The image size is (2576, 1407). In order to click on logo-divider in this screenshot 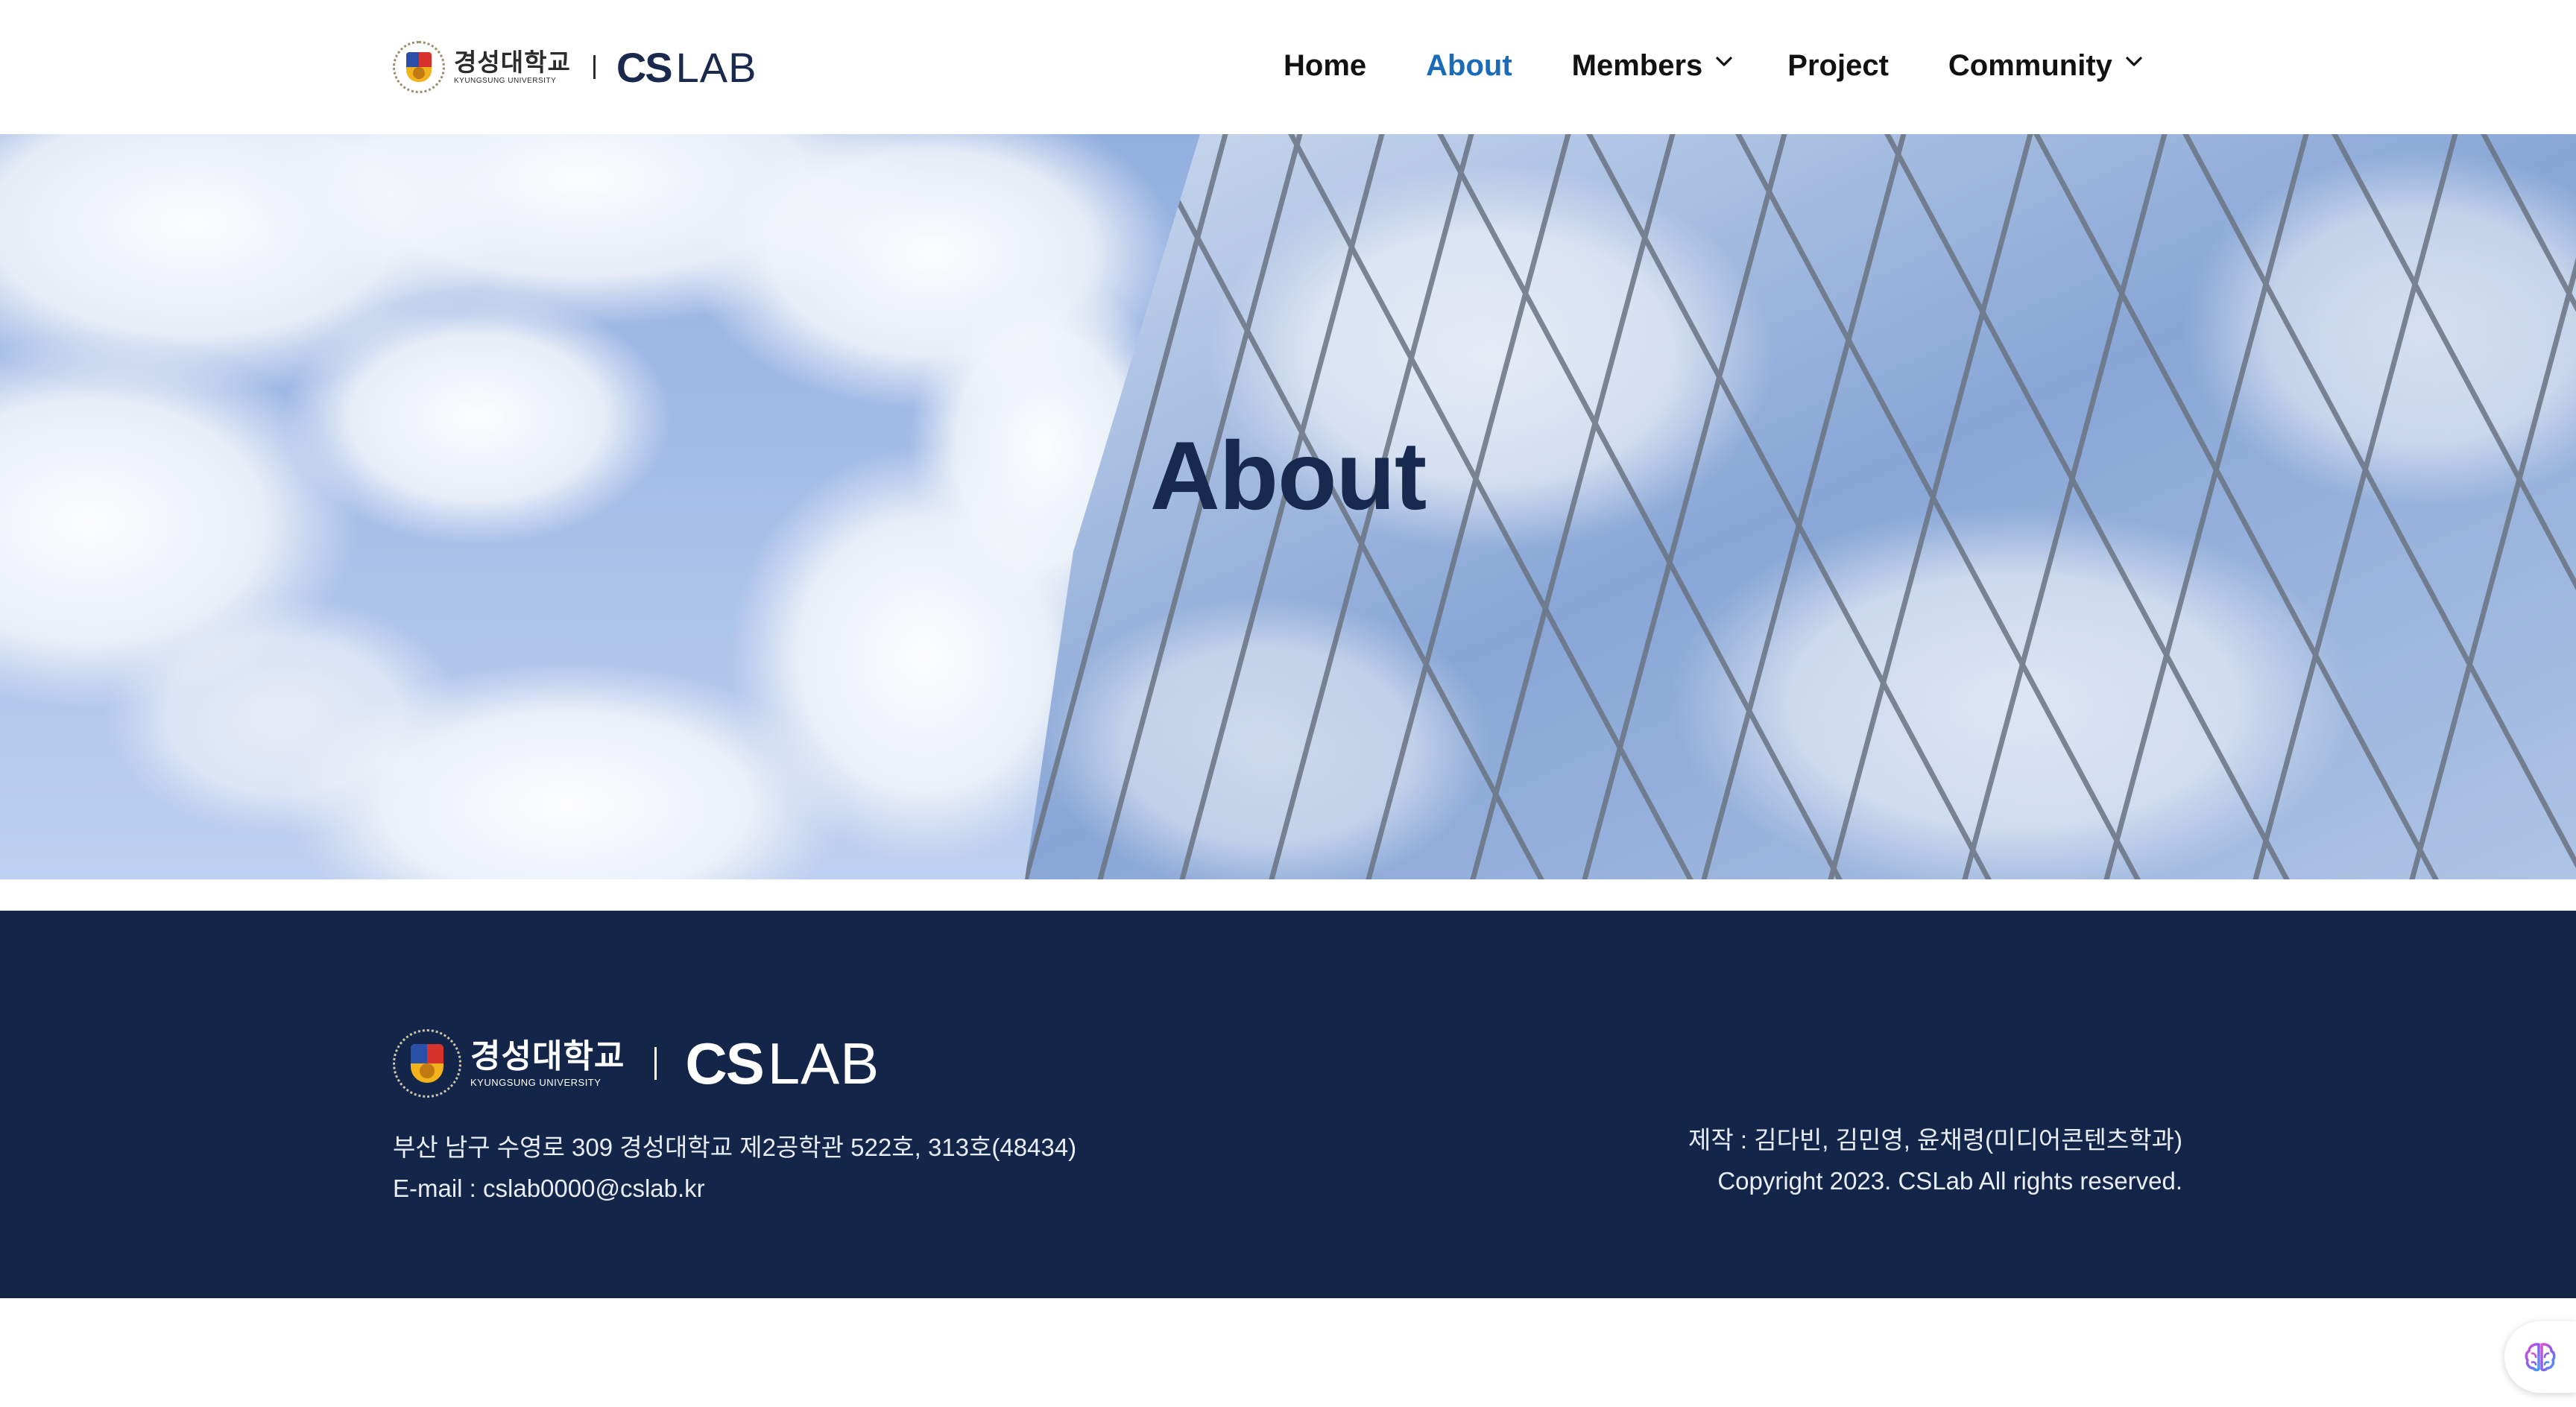, I will do `click(594, 67)`.